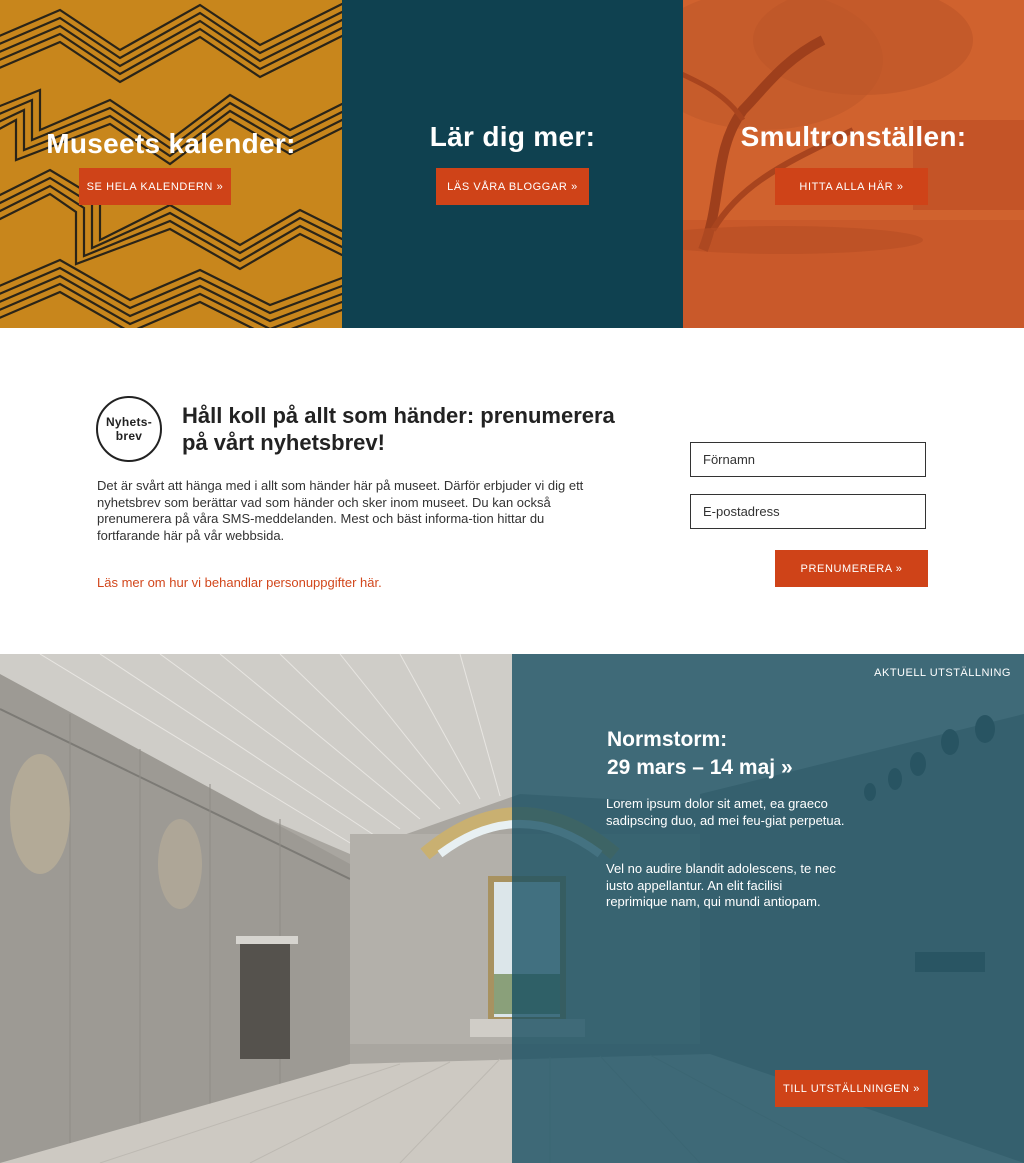 The width and height of the screenshot is (1024, 1163). Describe the element at coordinates (512, 186) in the screenshot. I see `blog-button: LÄS VÅRA BLOGGAR »` at that location.